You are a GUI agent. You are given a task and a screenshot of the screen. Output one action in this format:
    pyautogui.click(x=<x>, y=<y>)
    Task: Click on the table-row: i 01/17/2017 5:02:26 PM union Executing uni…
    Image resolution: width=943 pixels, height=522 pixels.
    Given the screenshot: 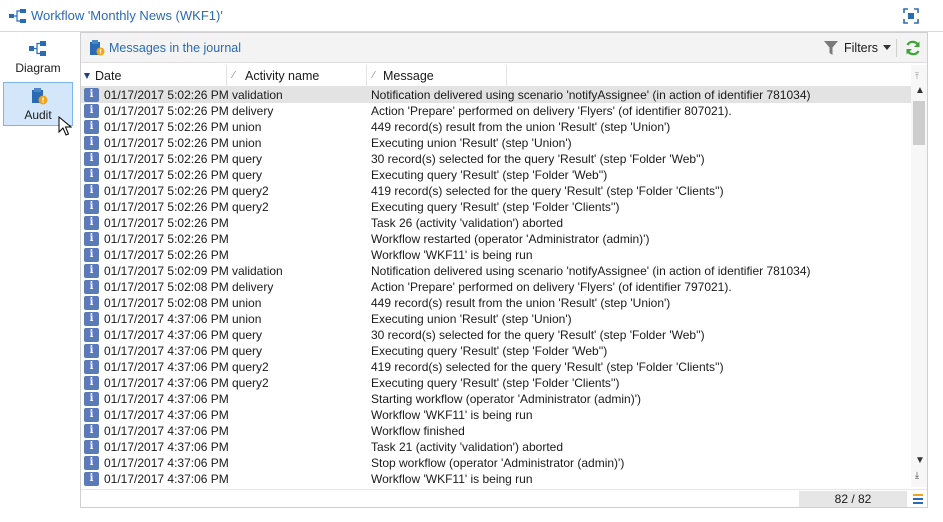 What is the action you would take?
    pyautogui.click(x=496, y=143)
    